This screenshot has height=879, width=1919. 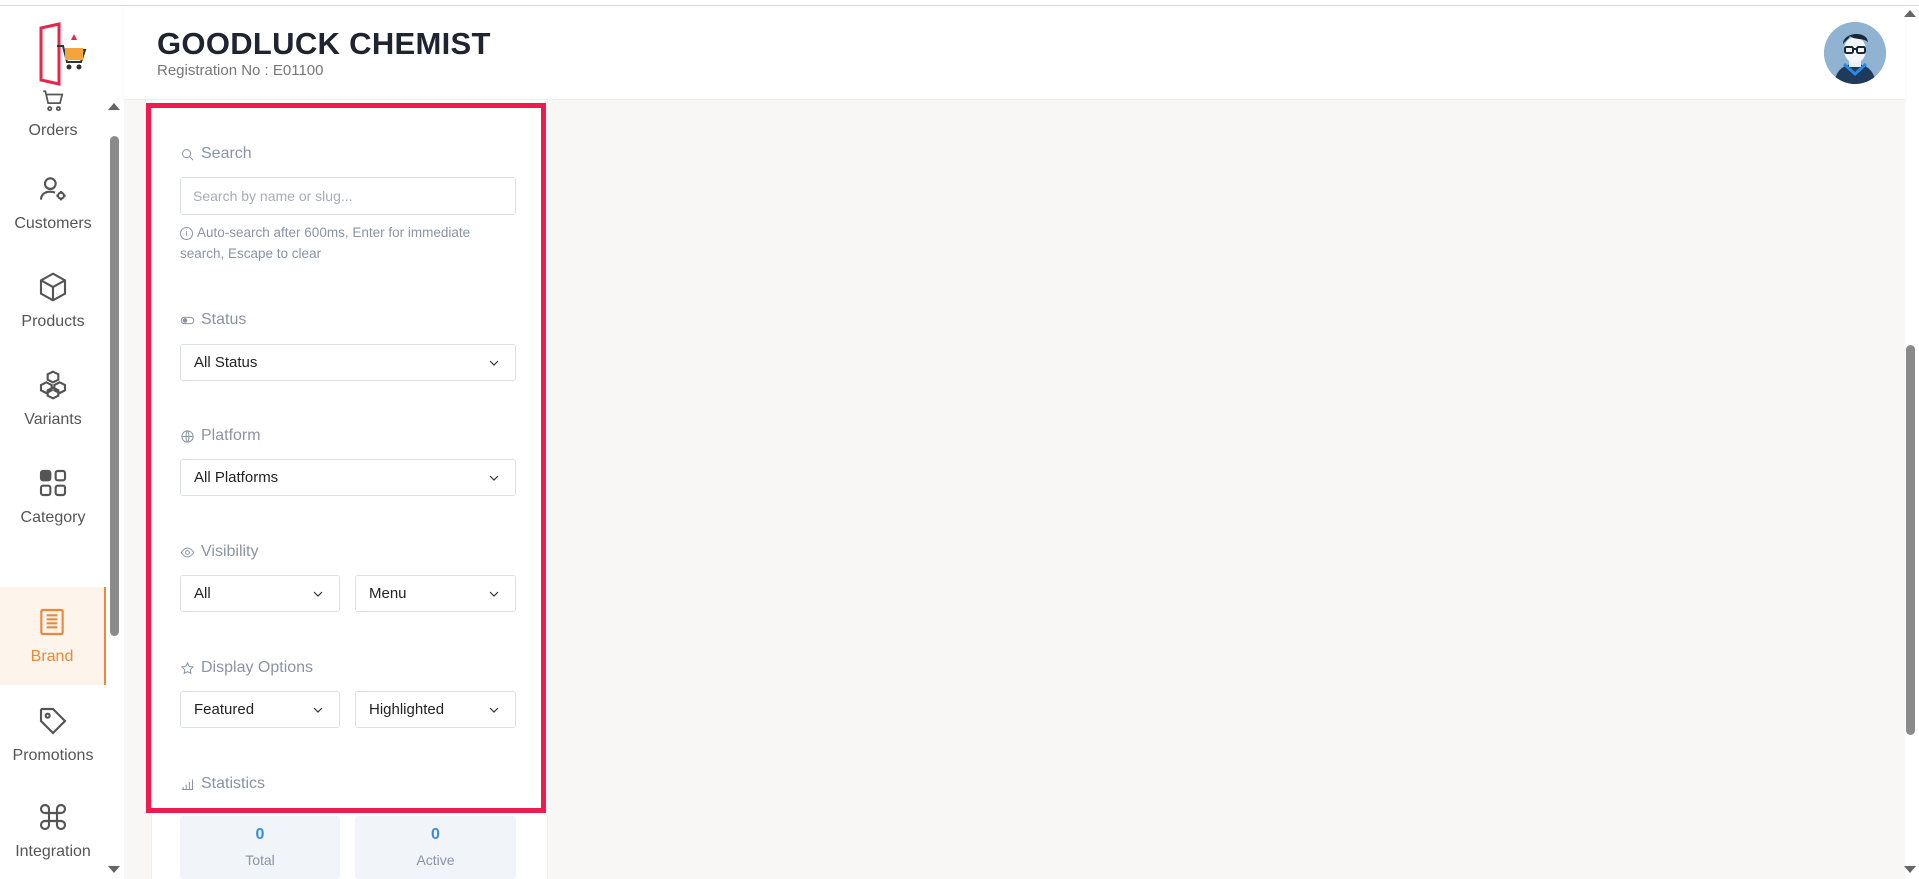 I want to click on stat-total-label: Total, so click(x=260, y=860).